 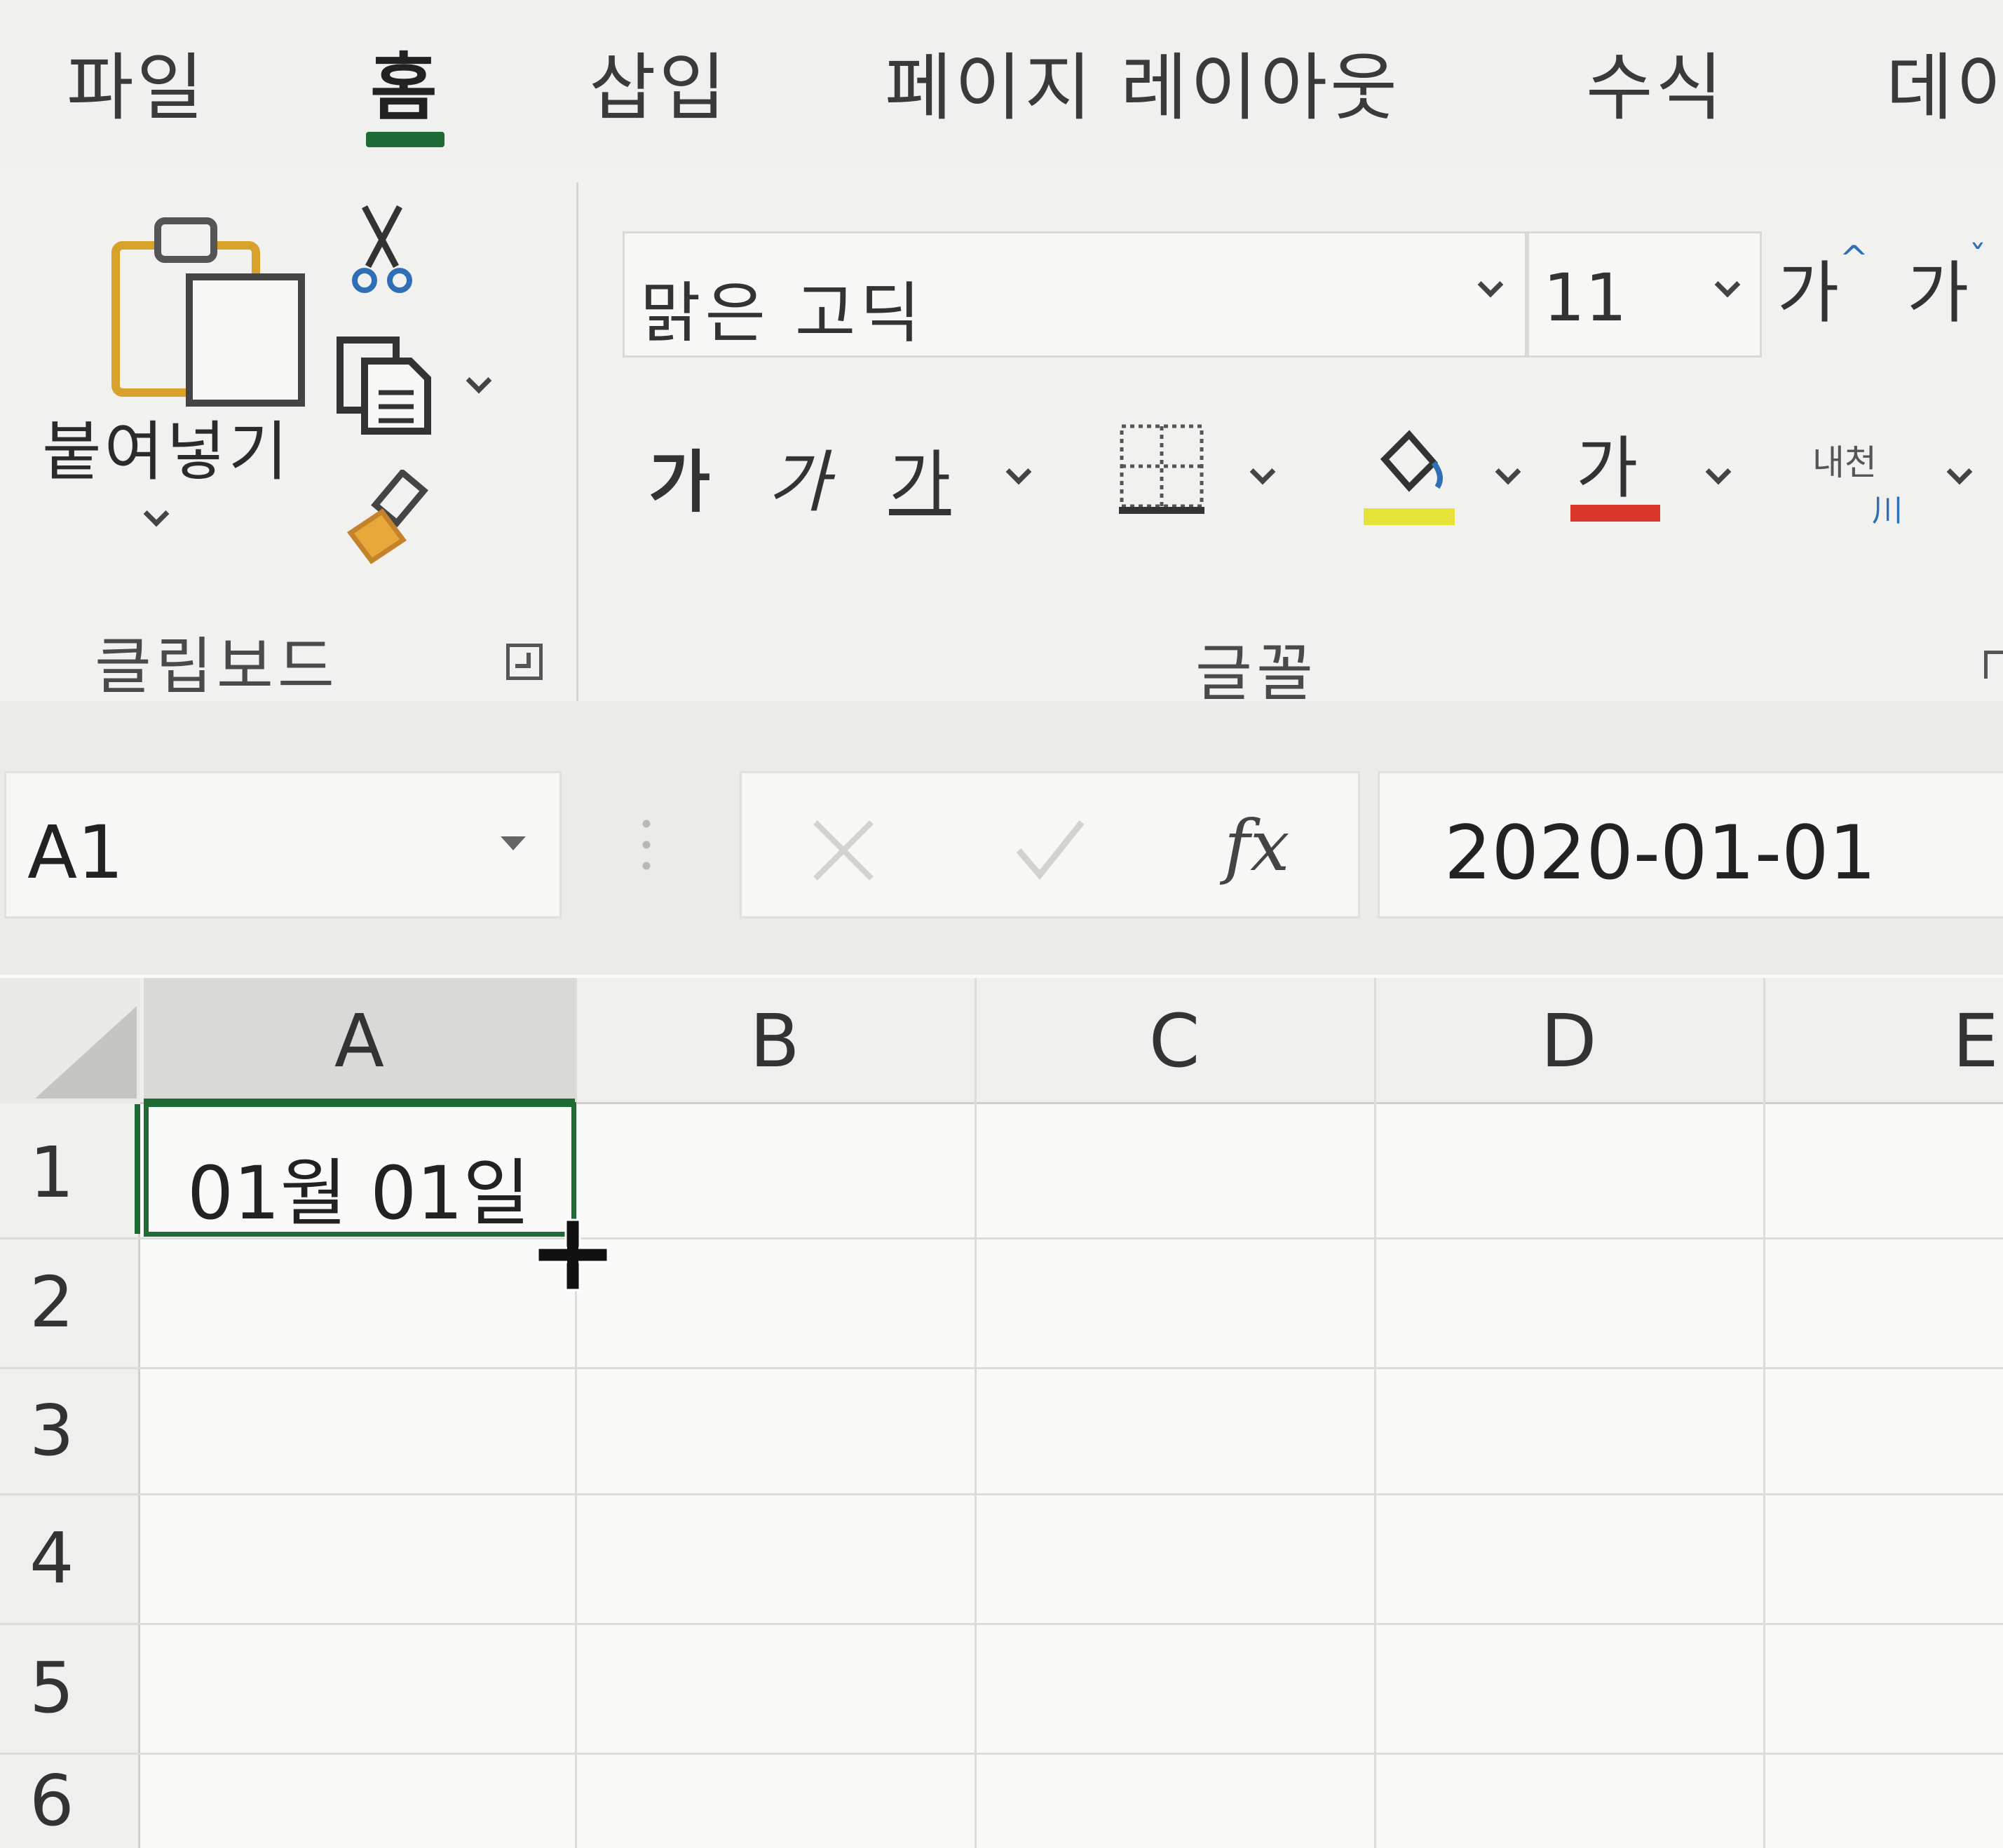 I want to click on row-header-4: 4, so click(x=70, y=1558).